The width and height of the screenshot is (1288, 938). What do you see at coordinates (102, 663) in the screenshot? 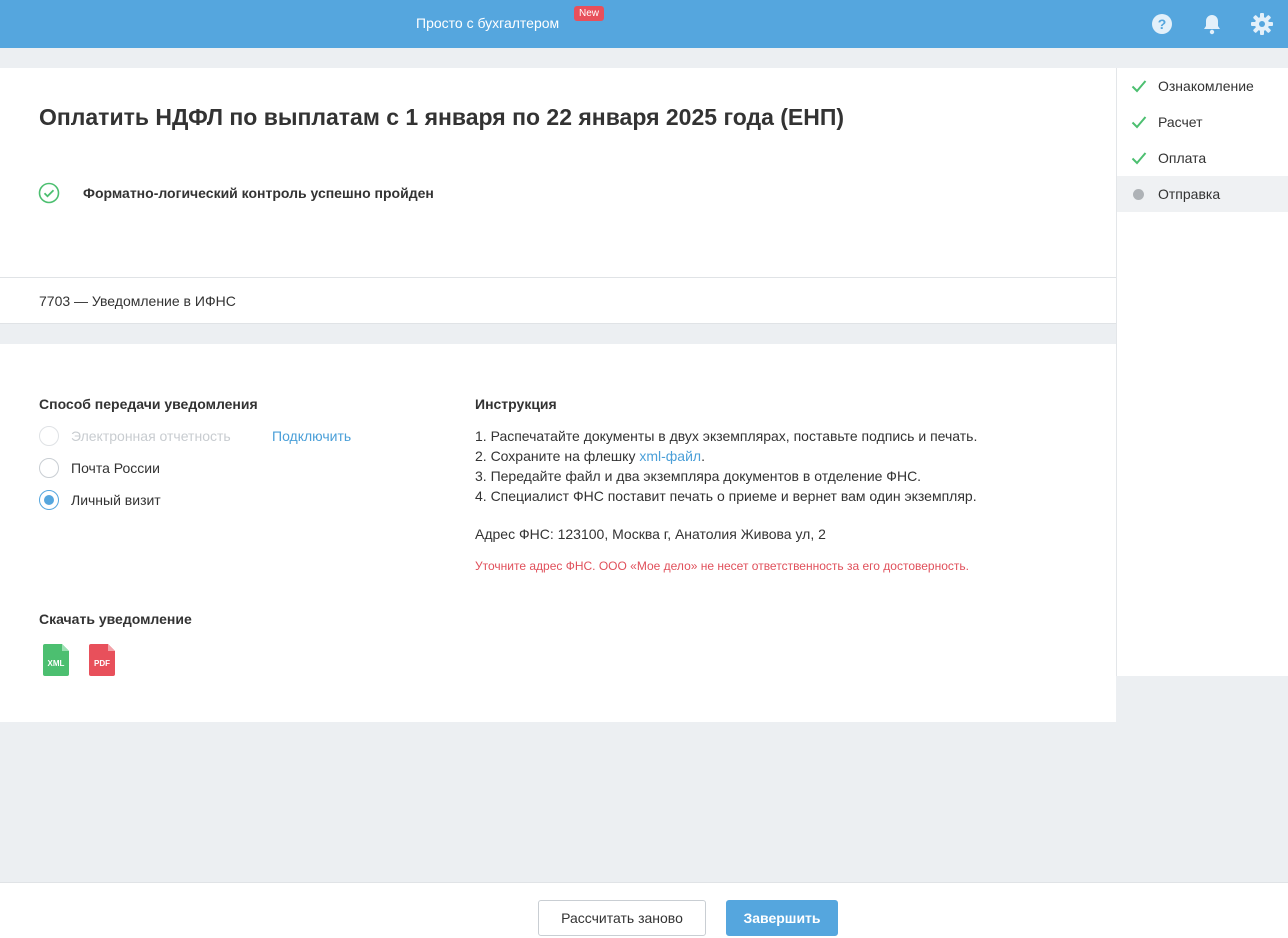
I see `svg-text: PDF` at bounding box center [102, 663].